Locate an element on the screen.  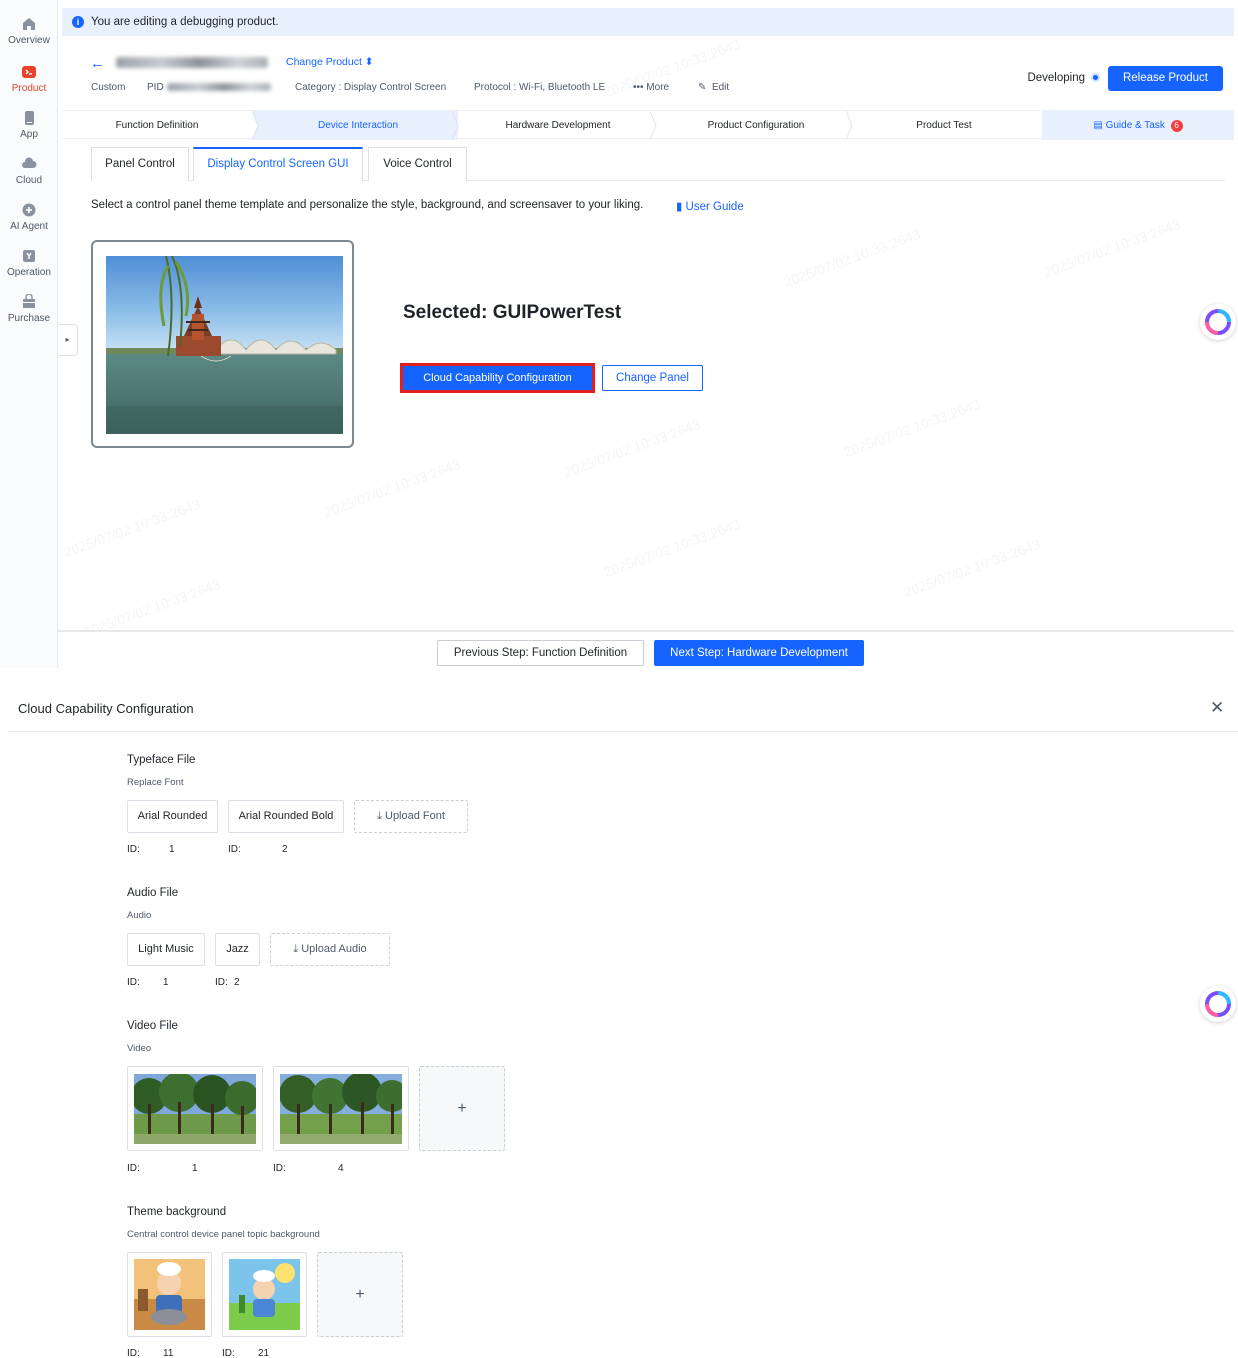
nav-item-ai-agent: AI Agent is located at coordinates (29, 217).